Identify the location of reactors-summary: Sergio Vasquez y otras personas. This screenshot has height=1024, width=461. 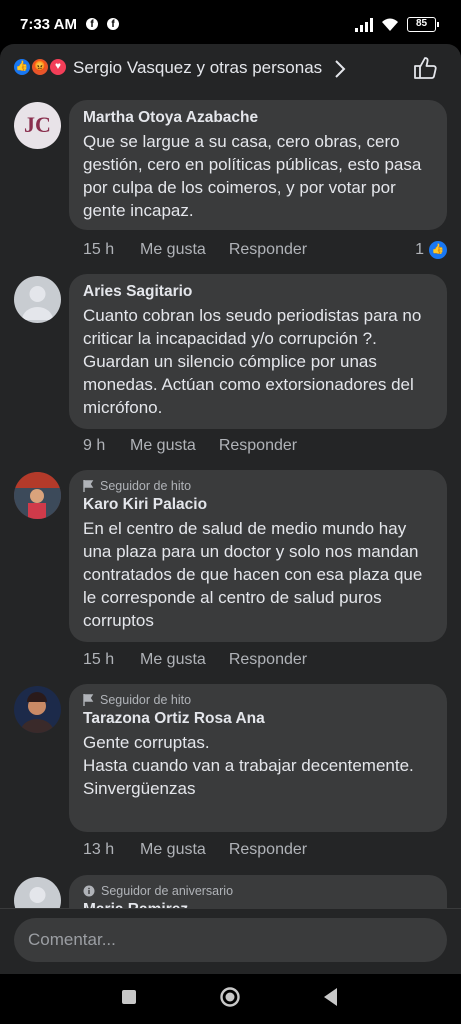
(197, 68).